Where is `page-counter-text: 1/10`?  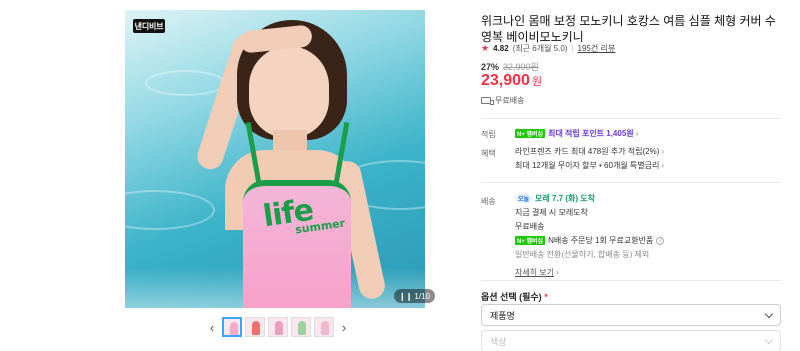
page-counter-text: 1/10 is located at coordinates (422, 296).